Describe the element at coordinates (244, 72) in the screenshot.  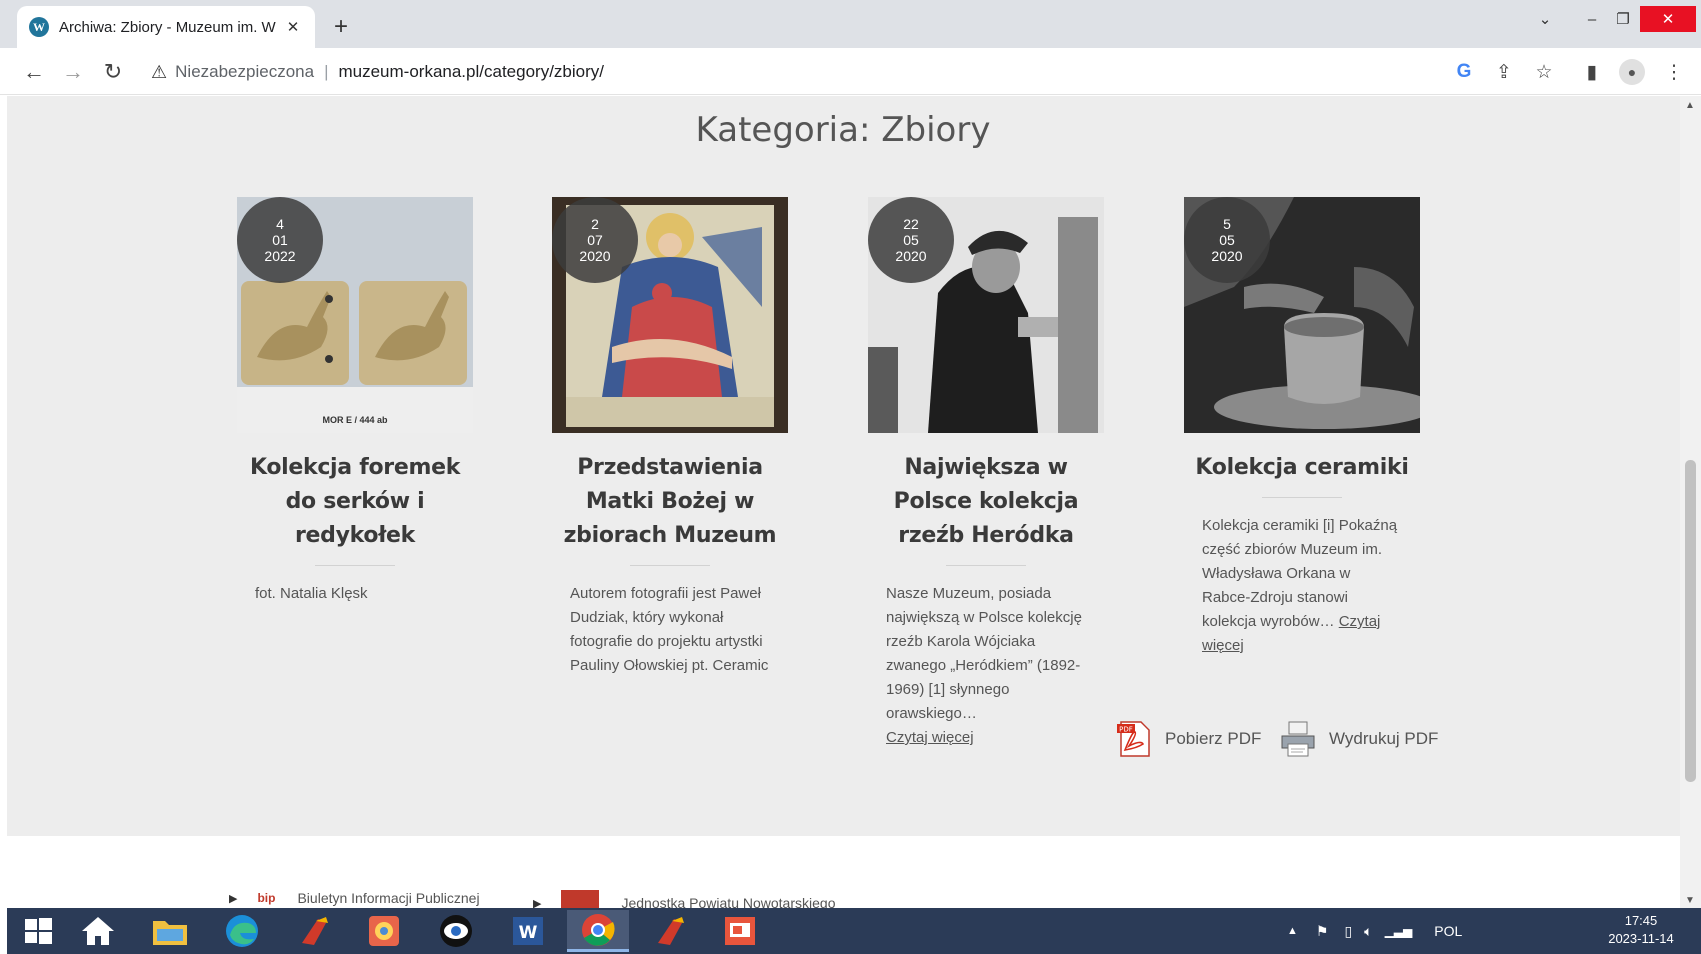
I see `security-label: Niezabezpieczona` at that location.